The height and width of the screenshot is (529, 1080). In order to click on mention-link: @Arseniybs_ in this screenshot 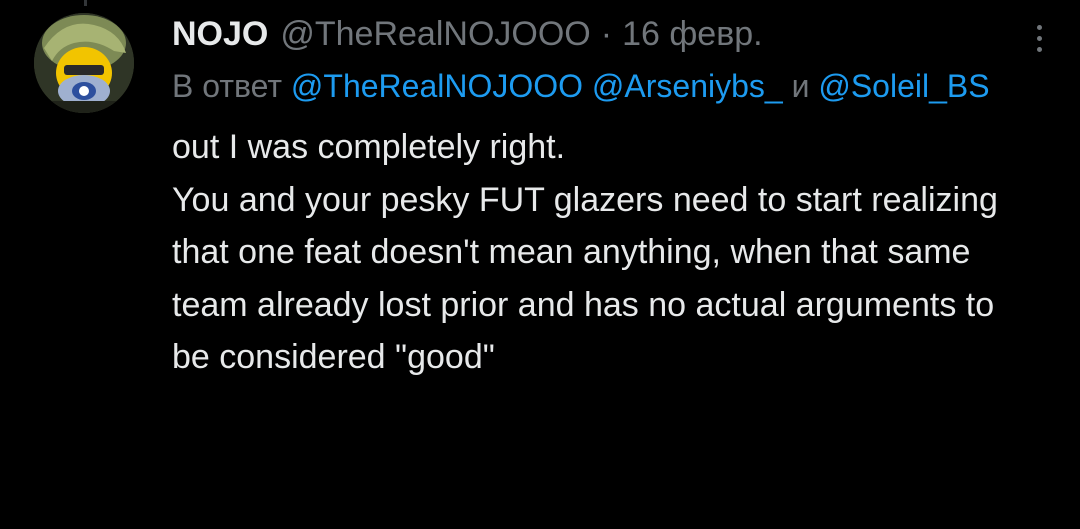, I will do `click(687, 86)`.